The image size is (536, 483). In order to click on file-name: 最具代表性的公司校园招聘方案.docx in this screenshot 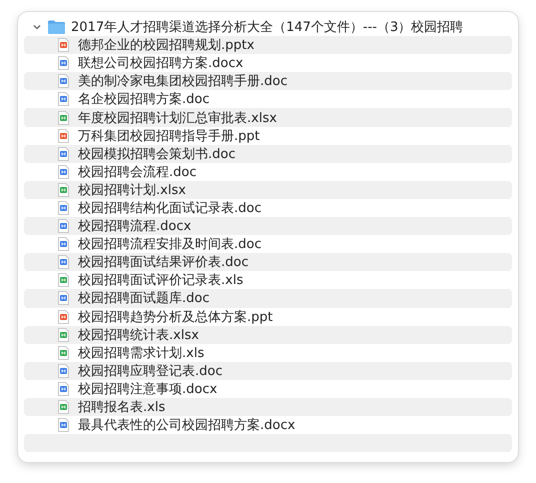, I will do `click(187, 425)`.